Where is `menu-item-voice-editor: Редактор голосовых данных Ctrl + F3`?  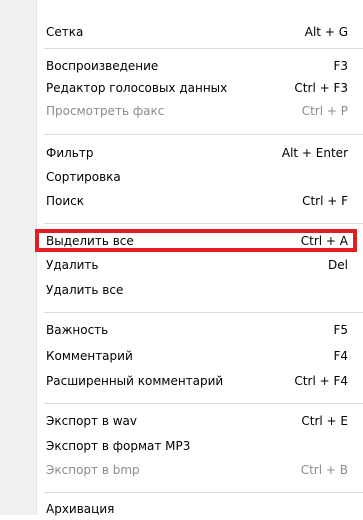
menu-item-voice-editor: Редактор голосовых данных Ctrl + F3 is located at coordinates (181, 88).